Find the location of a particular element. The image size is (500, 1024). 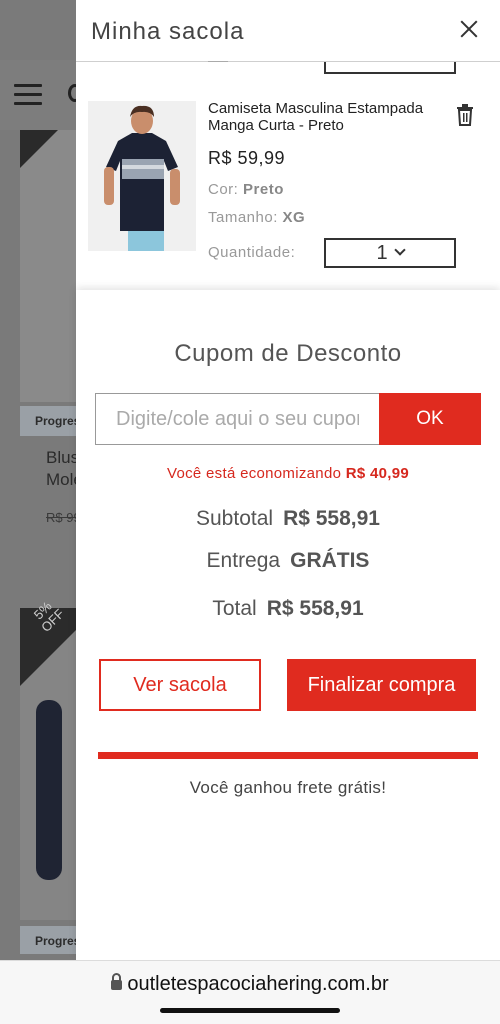

color-value: Preto is located at coordinates (263, 189).